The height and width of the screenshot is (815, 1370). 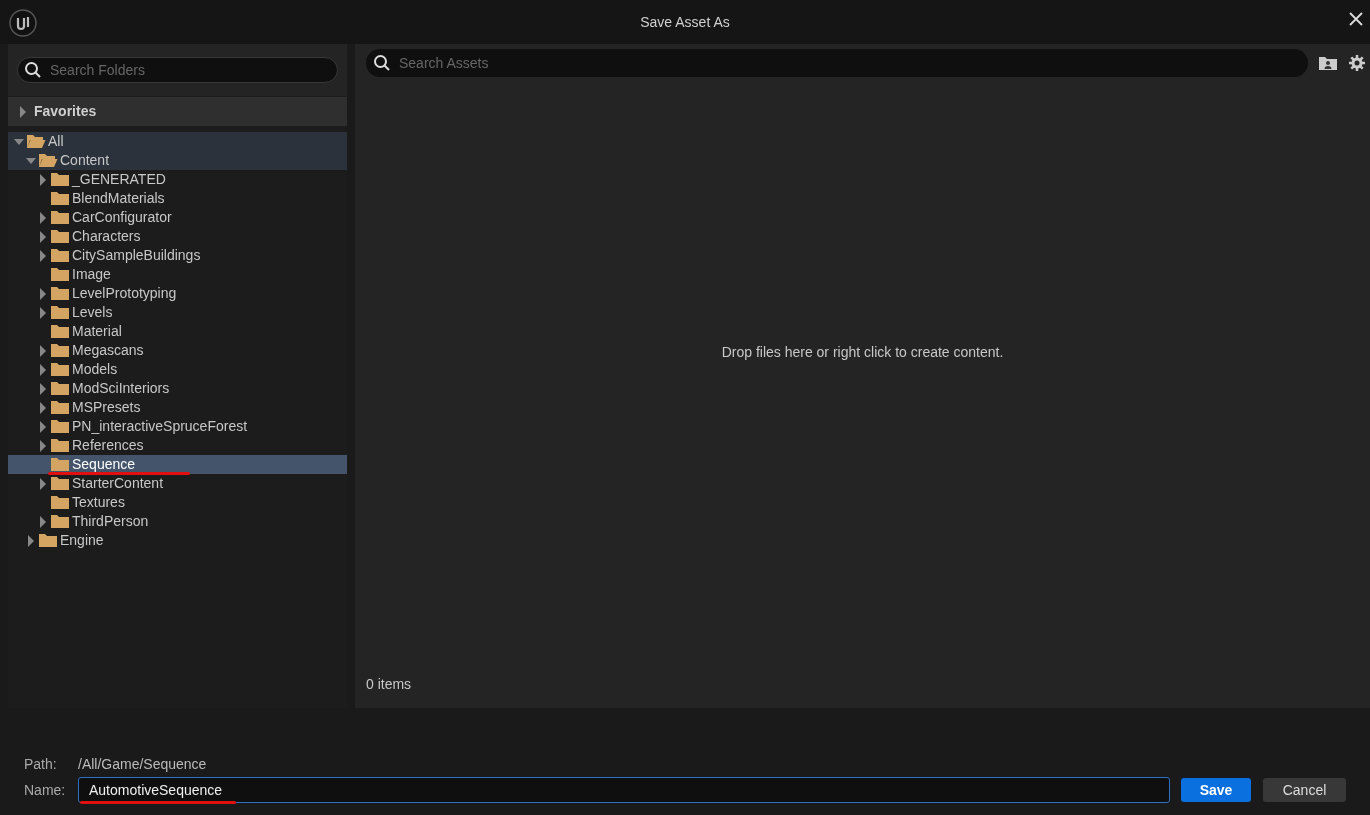 What do you see at coordinates (177, 426) in the screenshot?
I see `folder-tree-item: PN_interactiveSpruceForest` at bounding box center [177, 426].